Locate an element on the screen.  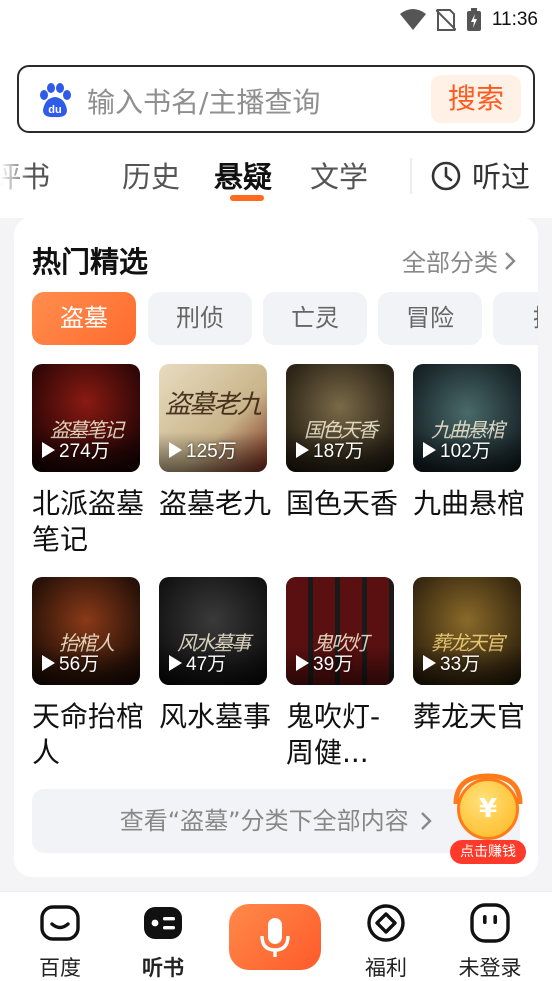
section-title: 热门精选 is located at coordinates (90, 262).